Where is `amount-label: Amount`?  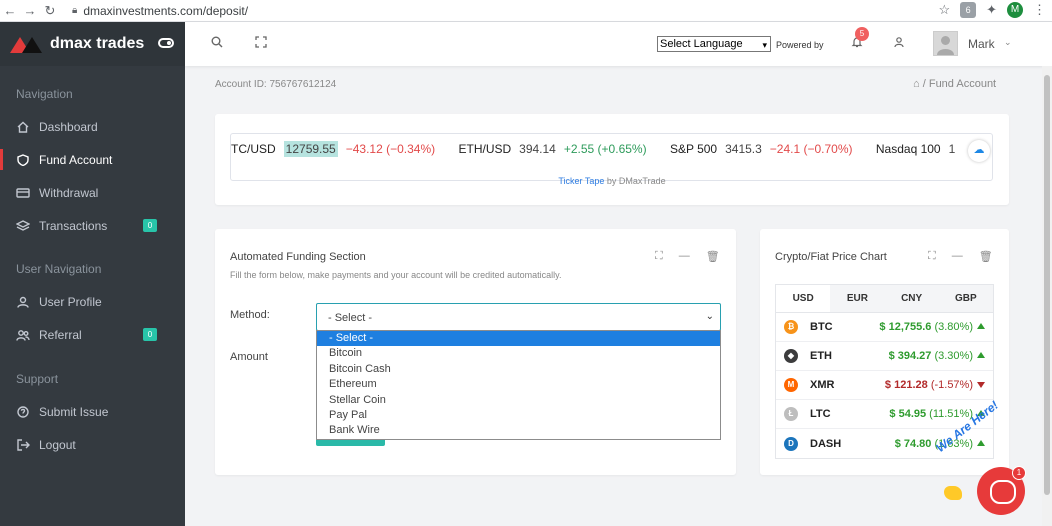
amount-label: Amount is located at coordinates (249, 357).